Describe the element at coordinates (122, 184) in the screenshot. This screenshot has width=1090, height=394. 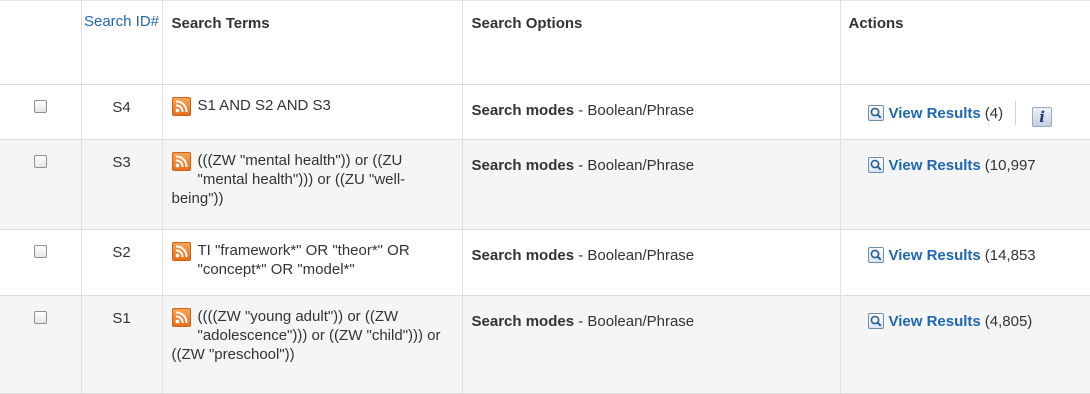
I see `search-id: S3` at that location.